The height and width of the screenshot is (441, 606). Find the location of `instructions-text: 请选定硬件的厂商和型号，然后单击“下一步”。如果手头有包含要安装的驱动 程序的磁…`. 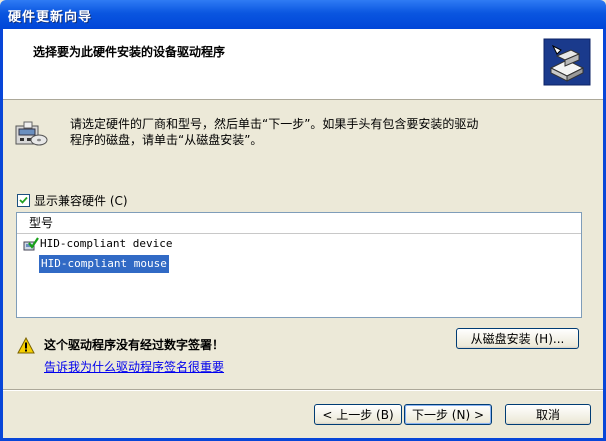

instructions-text: 请选定硬件的厂商和型号，然后单击“下一步”。如果手头有包含要安装的驱动 程序的磁… is located at coordinates (330, 132).